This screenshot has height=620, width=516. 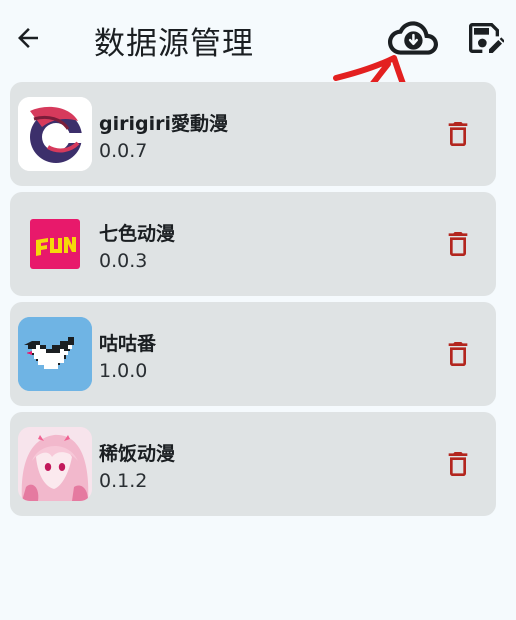 What do you see at coordinates (137, 234) in the screenshot?
I see `source-name: 七色动漫` at bounding box center [137, 234].